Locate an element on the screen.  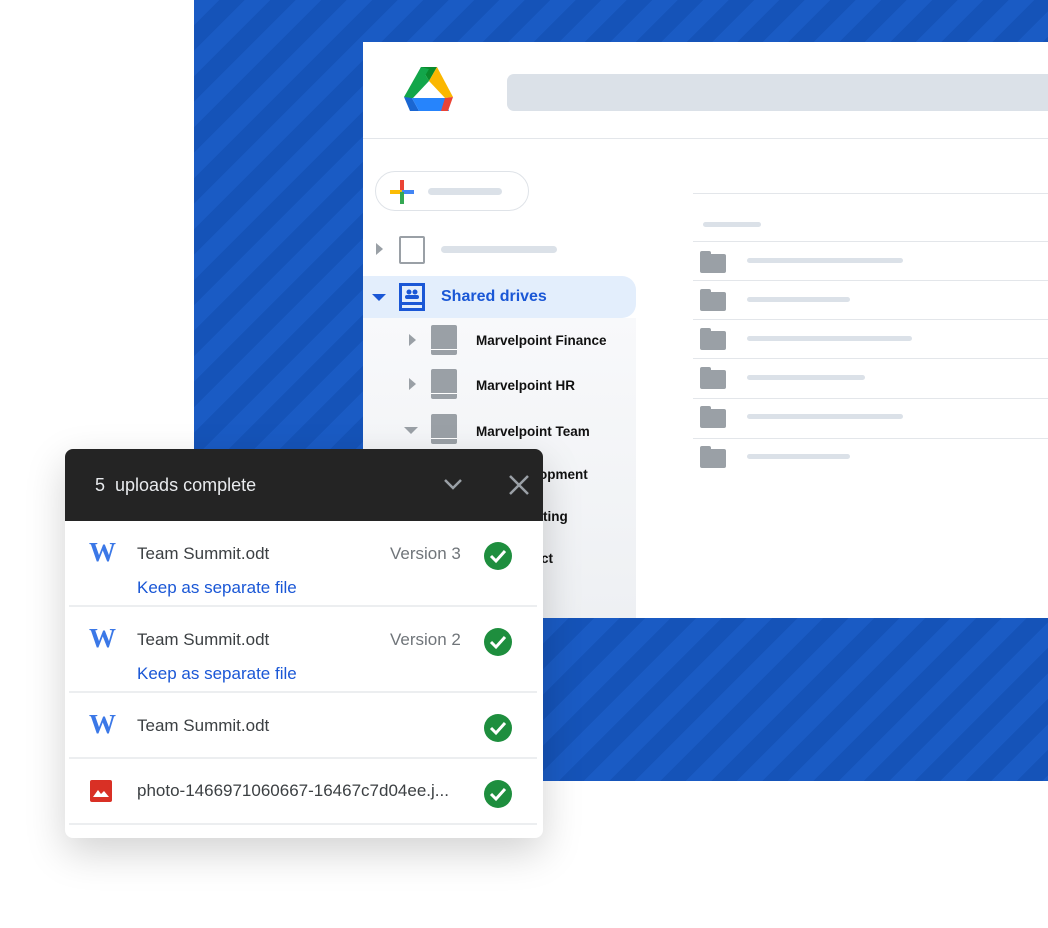
my-drive-label-placeholder is located at coordinates (499, 249).